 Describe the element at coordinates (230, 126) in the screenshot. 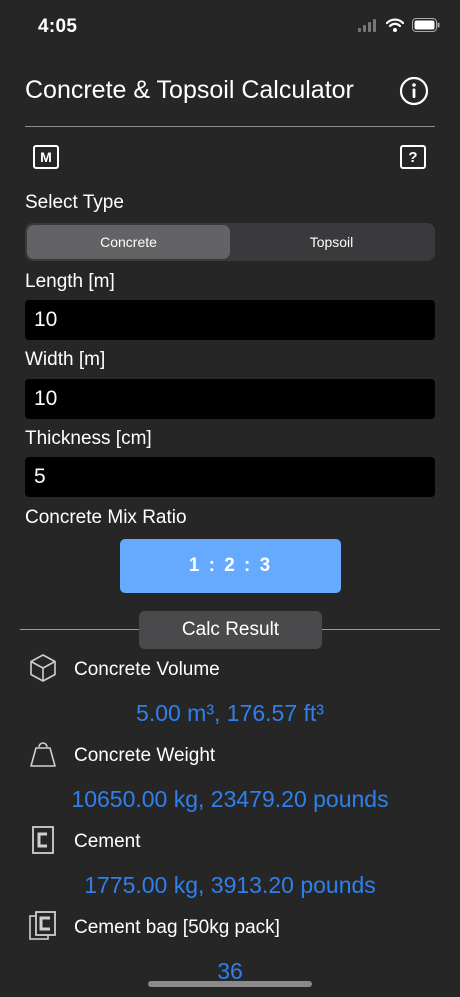

I see `header-divider` at that location.